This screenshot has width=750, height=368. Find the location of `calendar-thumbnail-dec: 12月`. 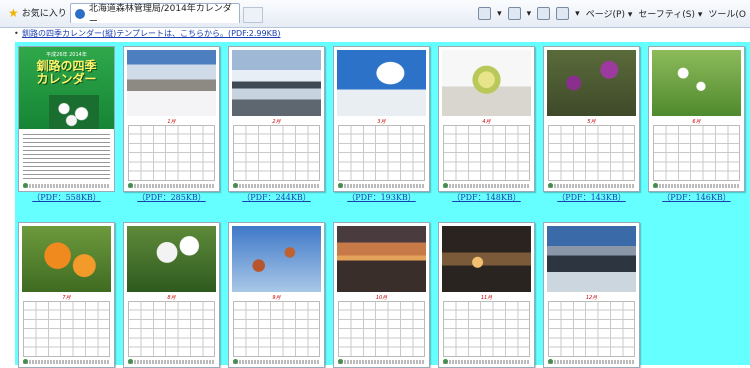

calendar-thumbnail-dec: 12月 is located at coordinates (591, 295).